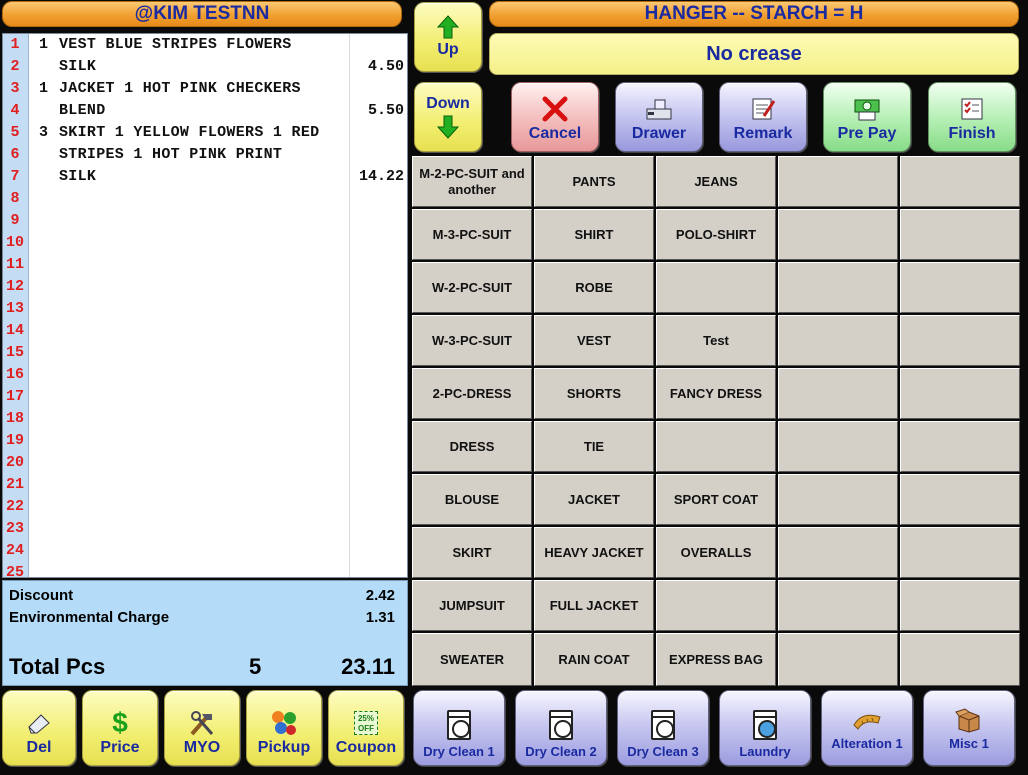  What do you see at coordinates (205, 529) in the screenshot?
I see `ticket-line: 23` at bounding box center [205, 529].